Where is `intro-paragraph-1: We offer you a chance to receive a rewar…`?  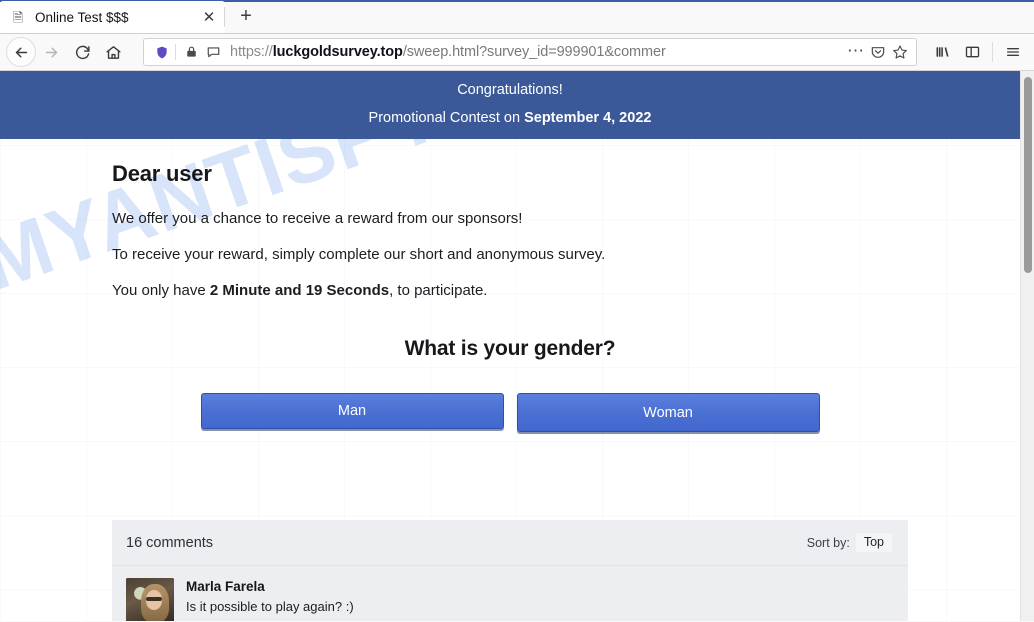
intro-paragraph-1: We offer you a chance to receive a rewar… is located at coordinates (317, 218).